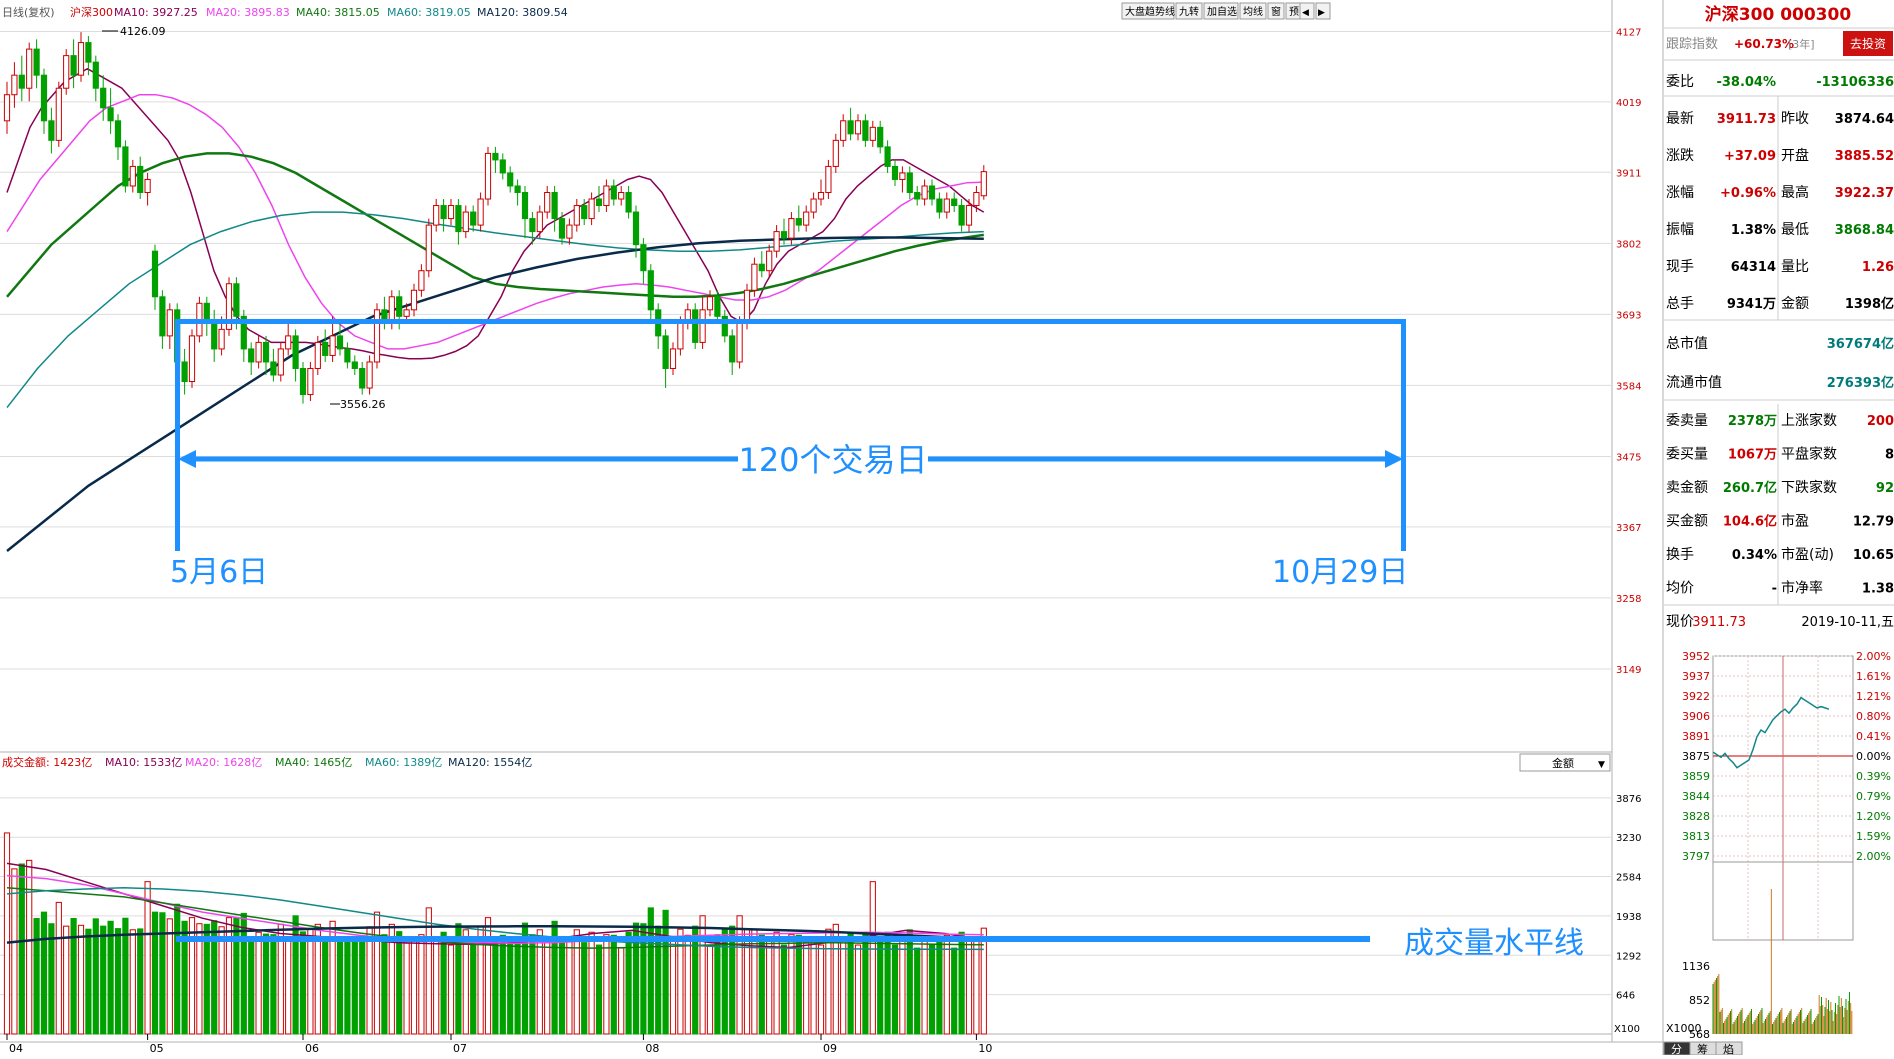 The image size is (1894, 1059). I want to click on price-tick-label: 3475, so click(1628, 457).